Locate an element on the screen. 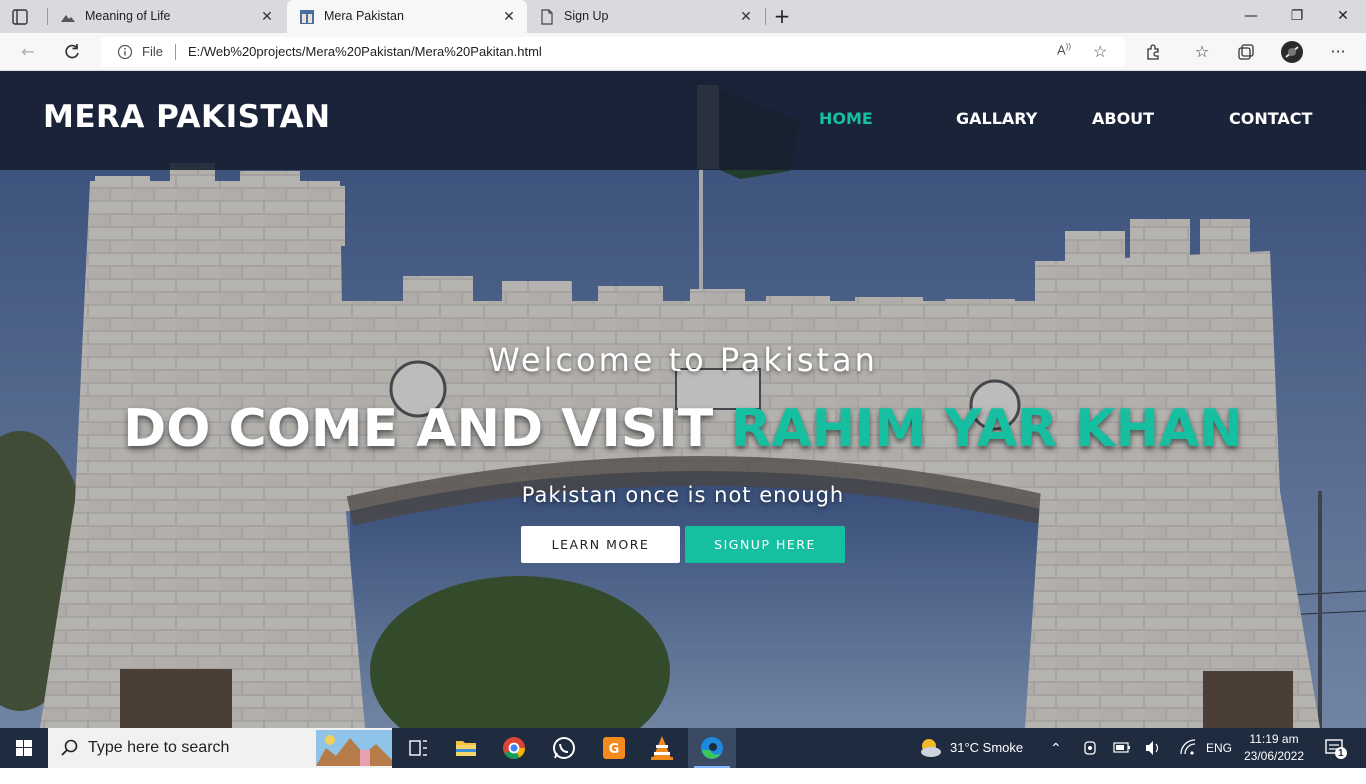  taskbar-search-box: Type here to search is located at coordinates (220, 748).